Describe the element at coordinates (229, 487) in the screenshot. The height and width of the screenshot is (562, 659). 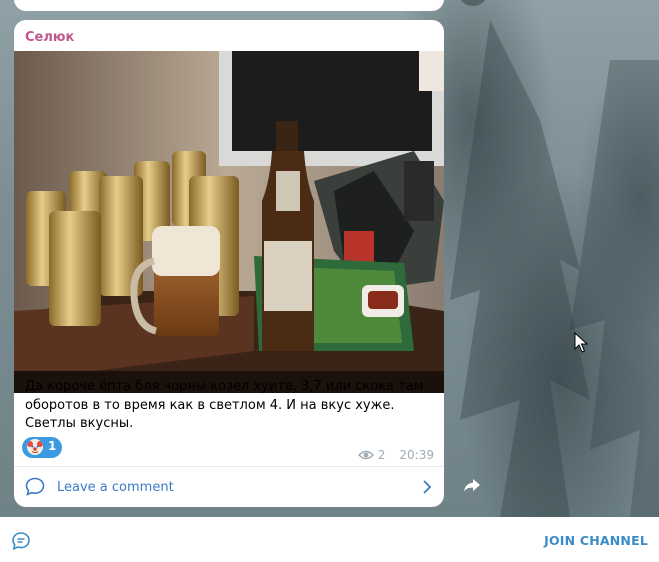
I see `leave-comment-button: Leave a comment` at that location.